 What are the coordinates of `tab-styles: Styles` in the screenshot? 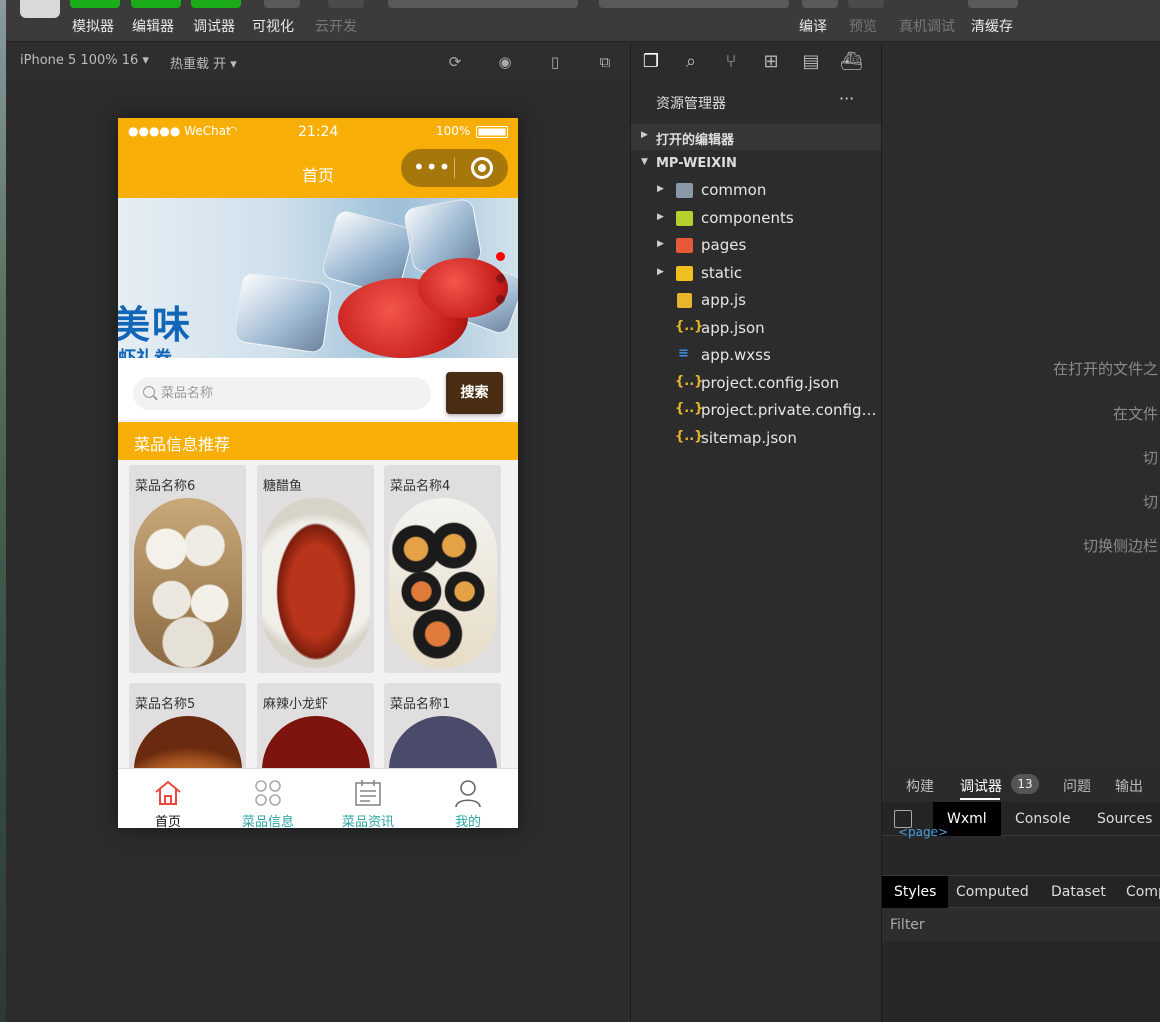 It's located at (915, 892).